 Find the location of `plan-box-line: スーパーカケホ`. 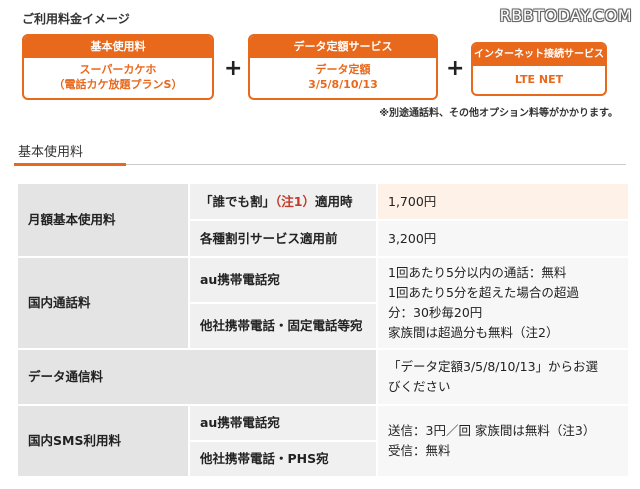

plan-box-line: スーパーカケホ is located at coordinates (118, 69).